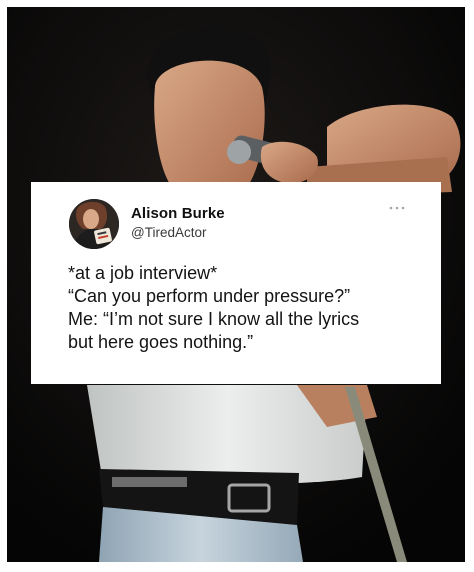  What do you see at coordinates (209, 296) in the screenshot?
I see `tweet-text-line: “Can you perform under pressure?”` at bounding box center [209, 296].